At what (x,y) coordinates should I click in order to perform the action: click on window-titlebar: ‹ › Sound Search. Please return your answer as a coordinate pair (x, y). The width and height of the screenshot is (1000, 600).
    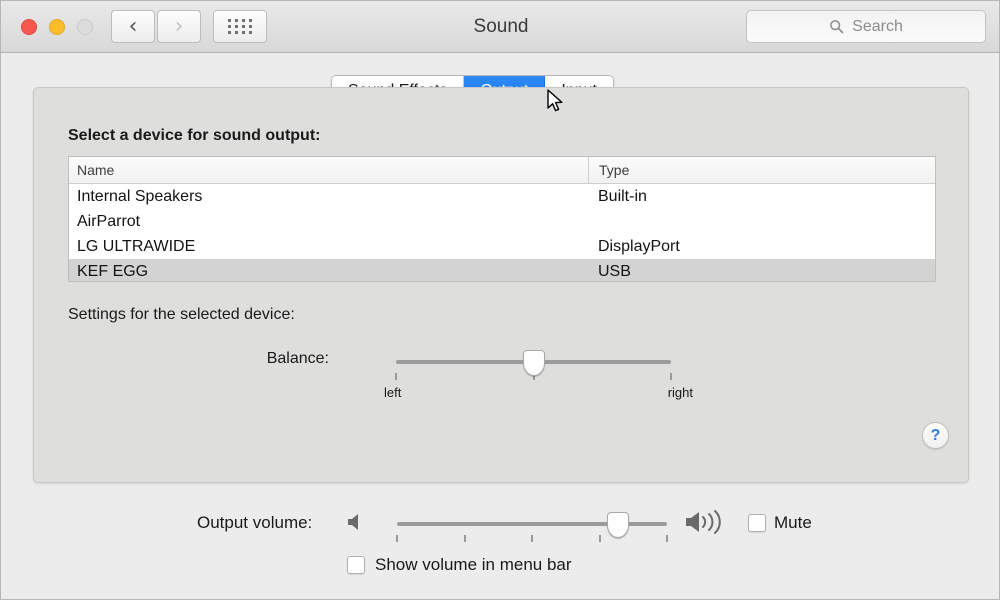
    Looking at the image, I should click on (500, 27).